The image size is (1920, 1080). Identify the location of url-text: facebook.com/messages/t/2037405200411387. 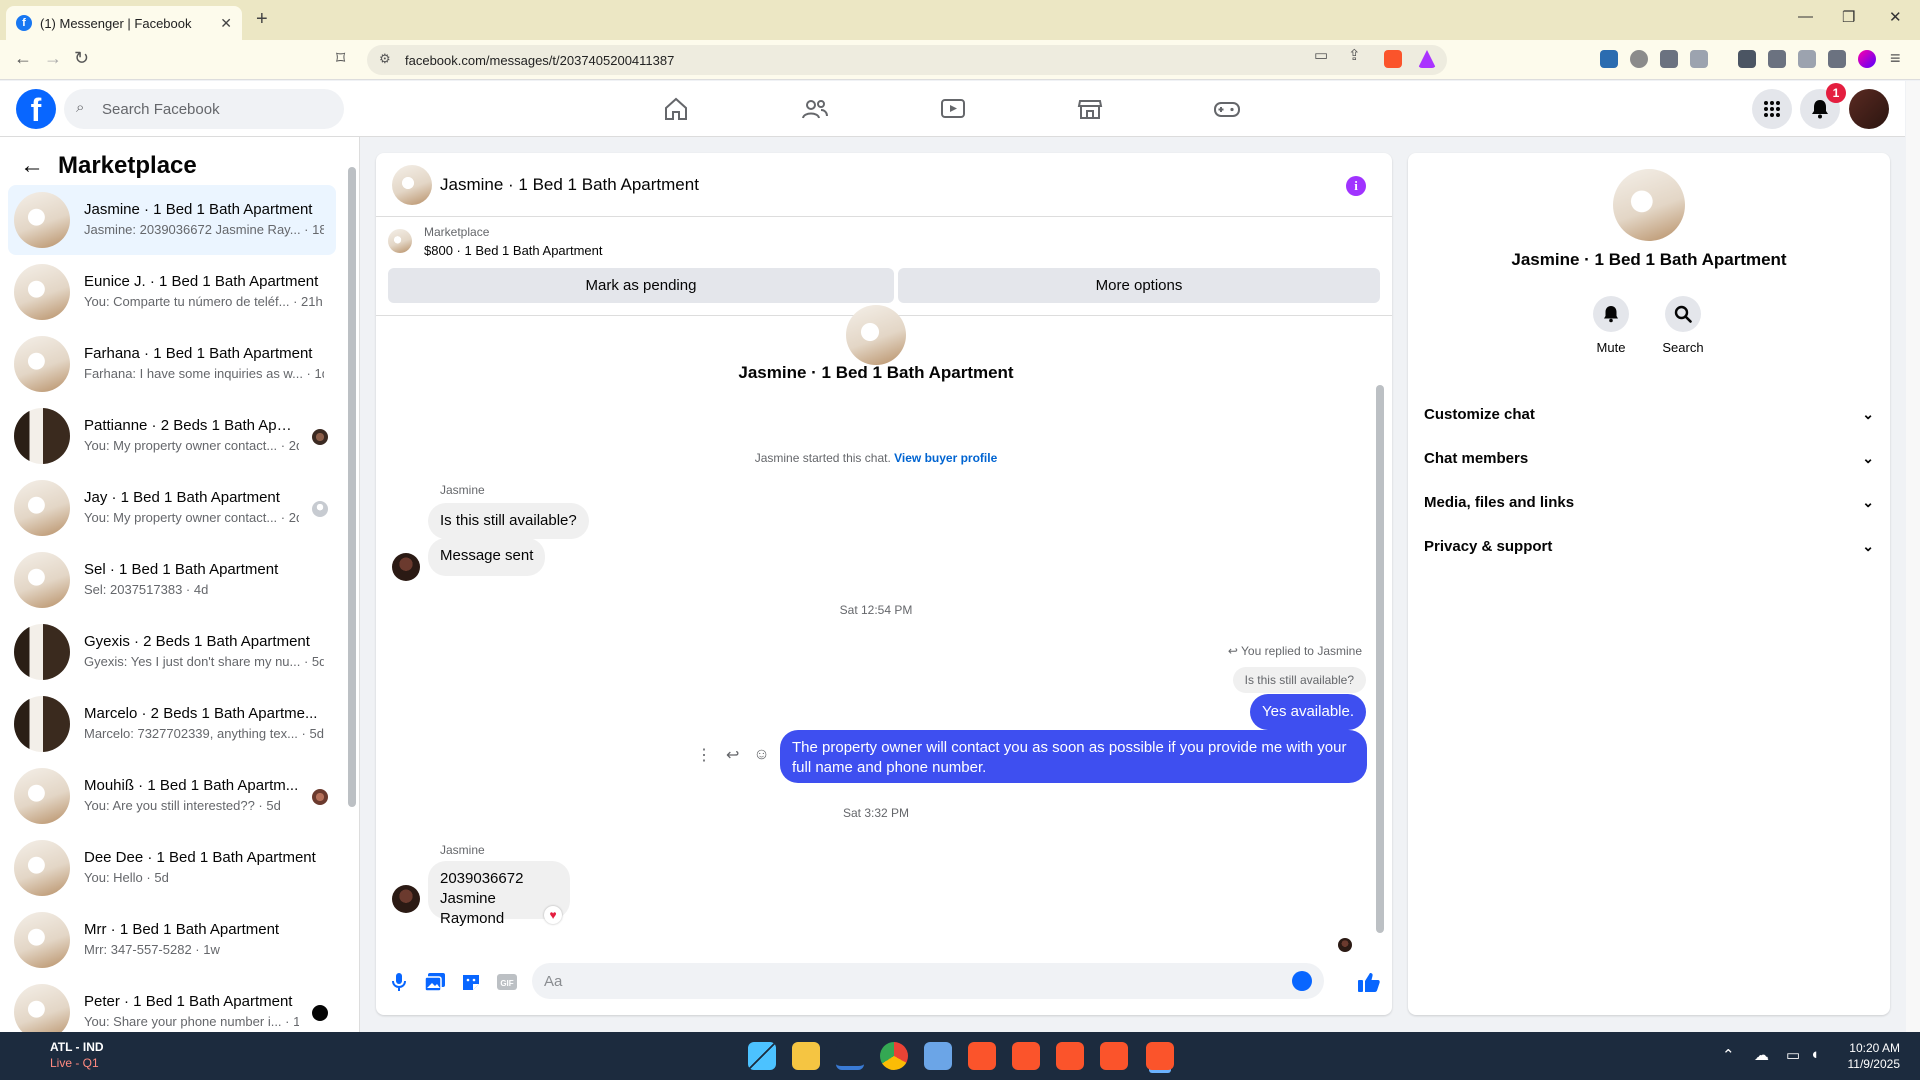
(540, 60).